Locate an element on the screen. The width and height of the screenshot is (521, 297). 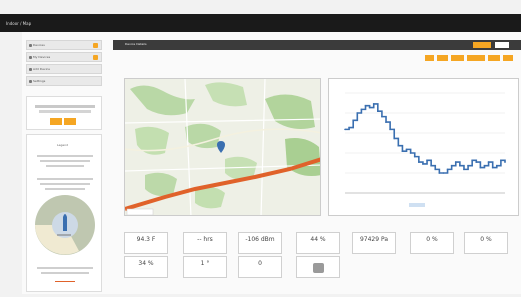
list-icon is located at coordinates (30, 57).